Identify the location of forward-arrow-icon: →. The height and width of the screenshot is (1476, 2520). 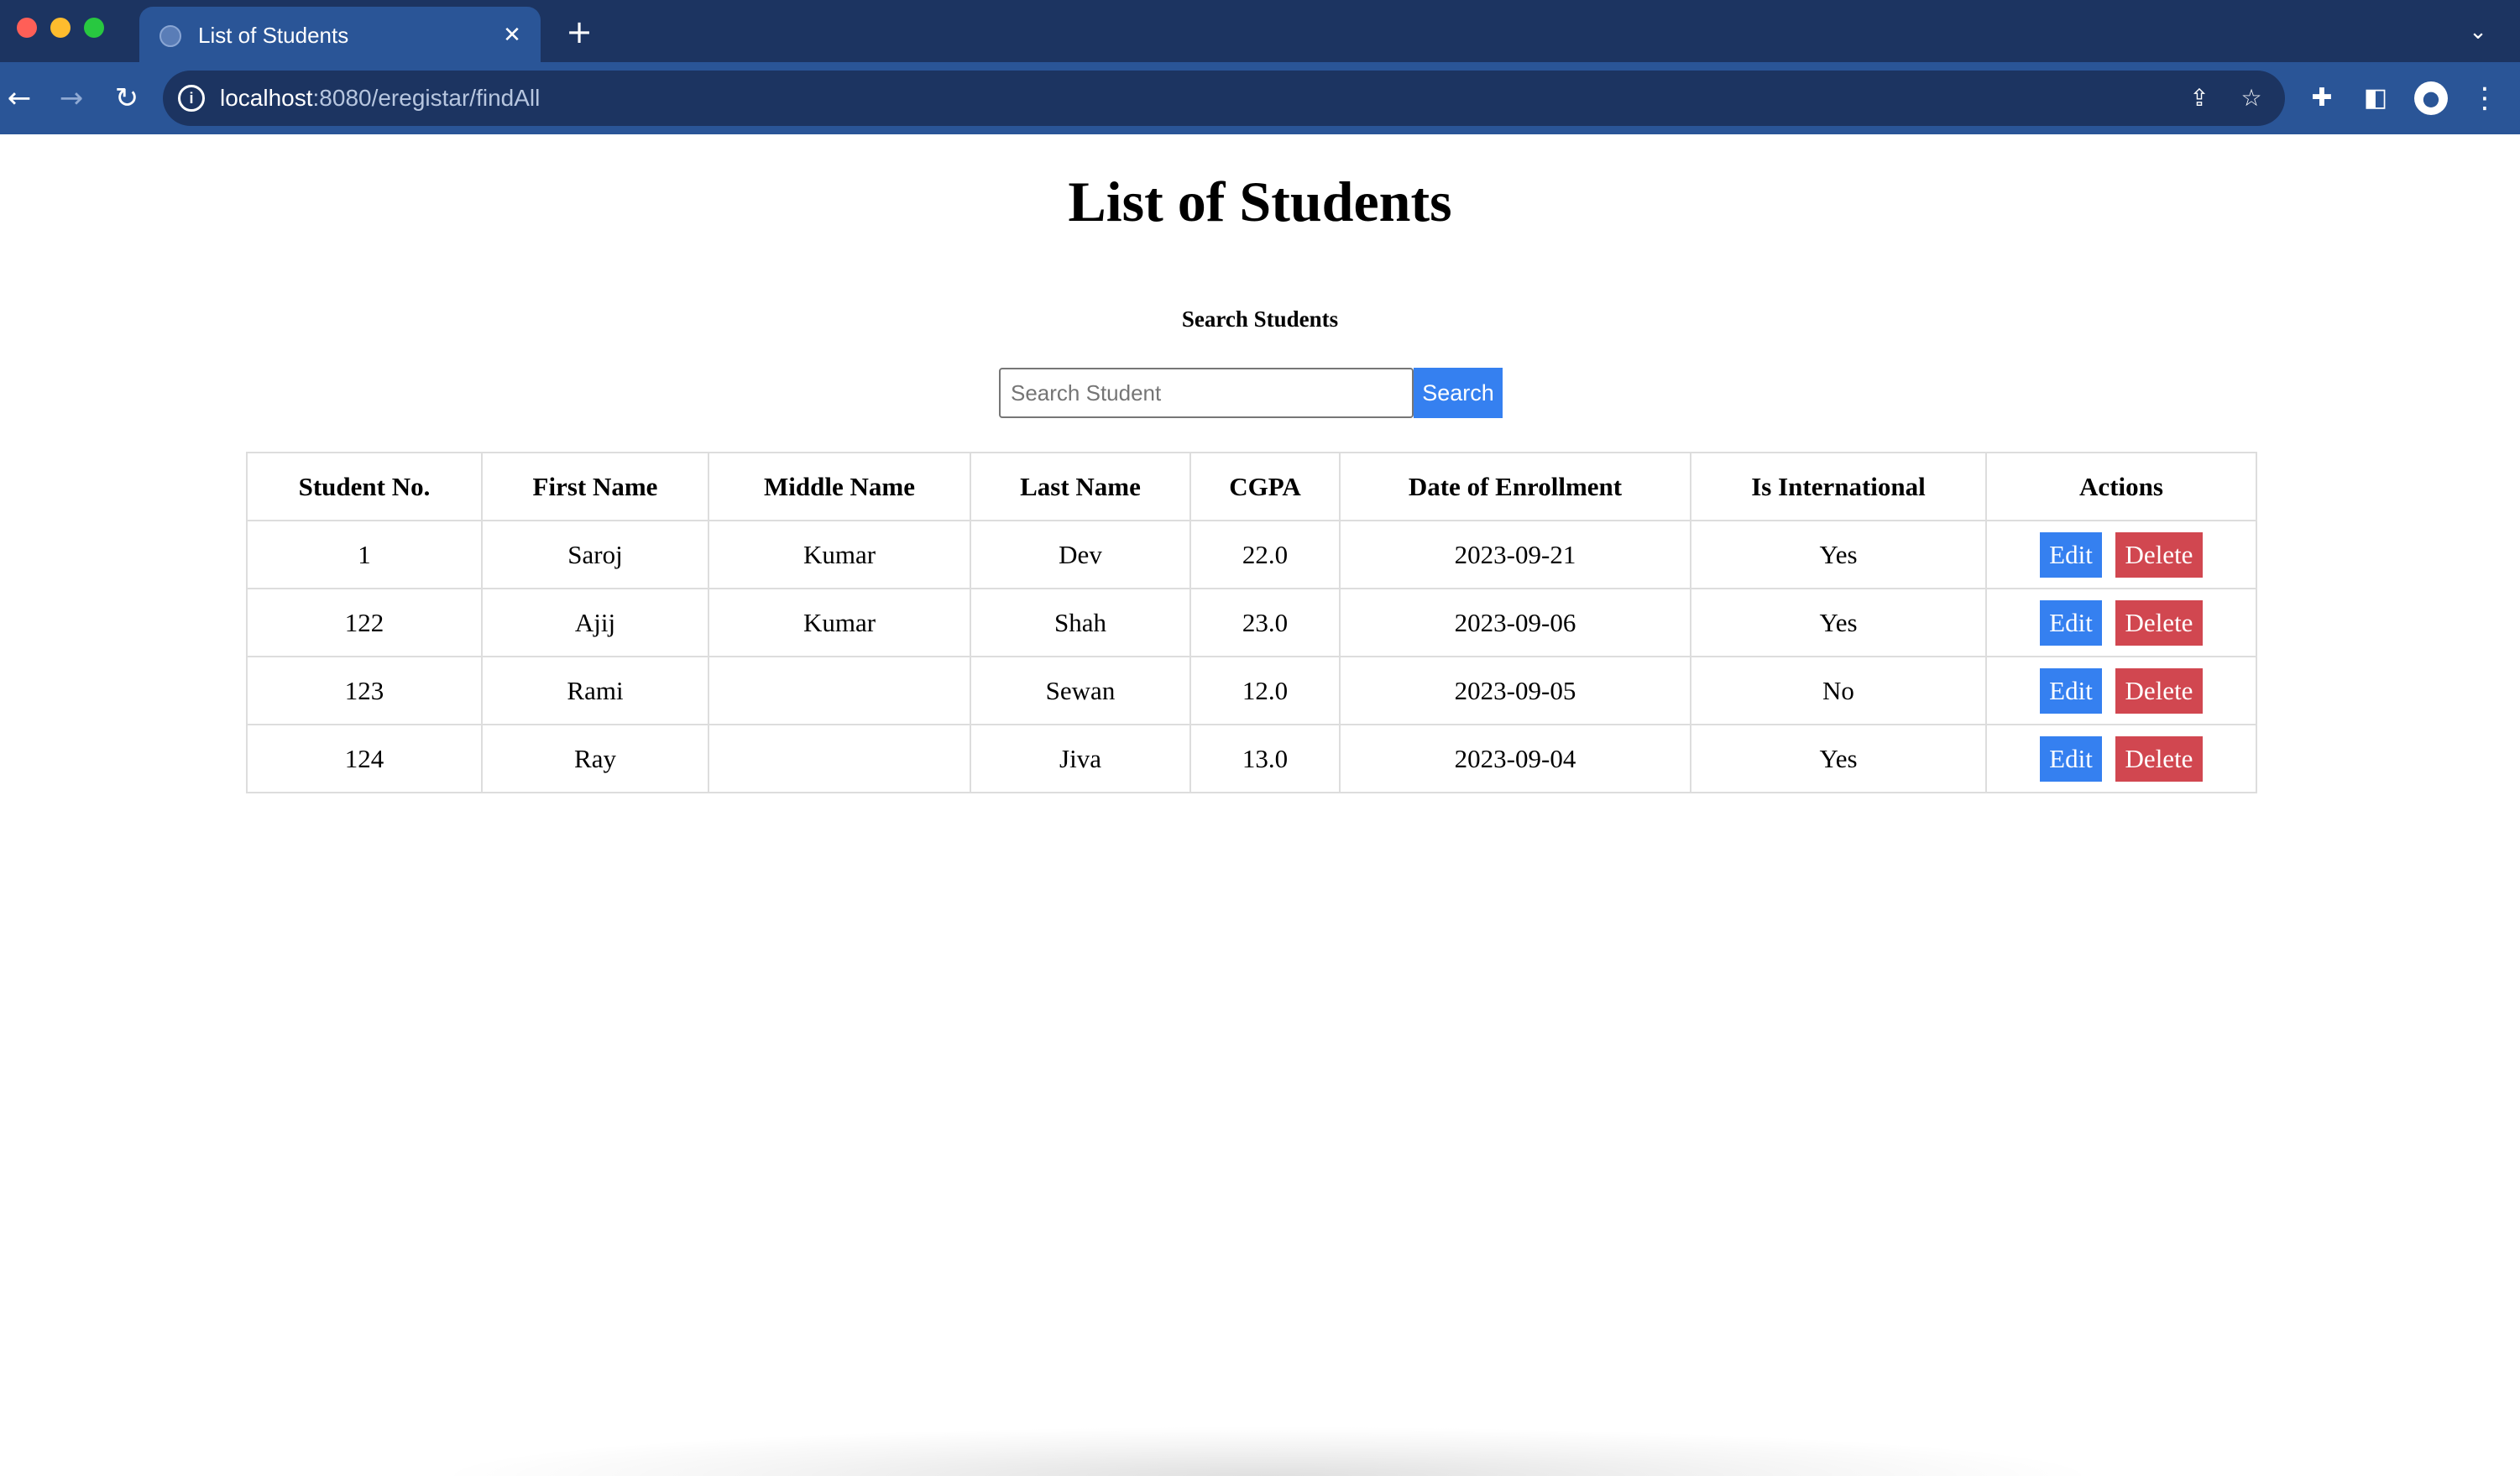
(71, 98).